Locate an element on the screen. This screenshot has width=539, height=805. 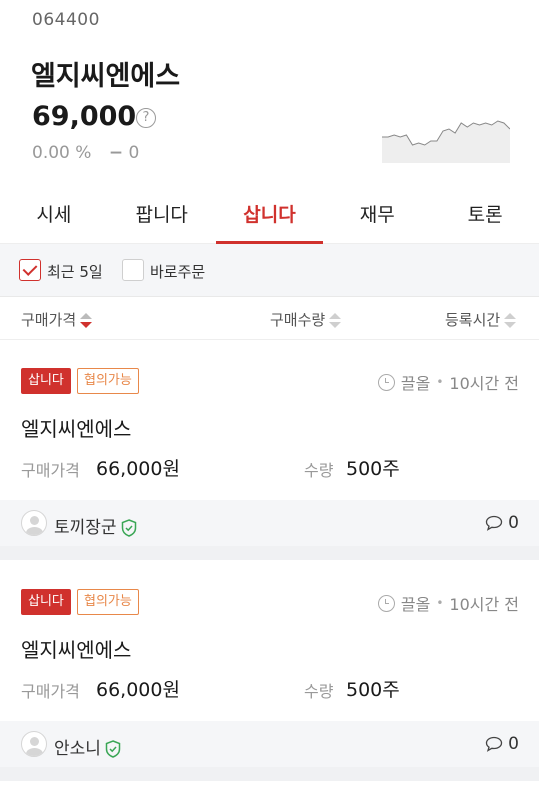
sort-price-label: 구매가격 is located at coordinates (49, 320).